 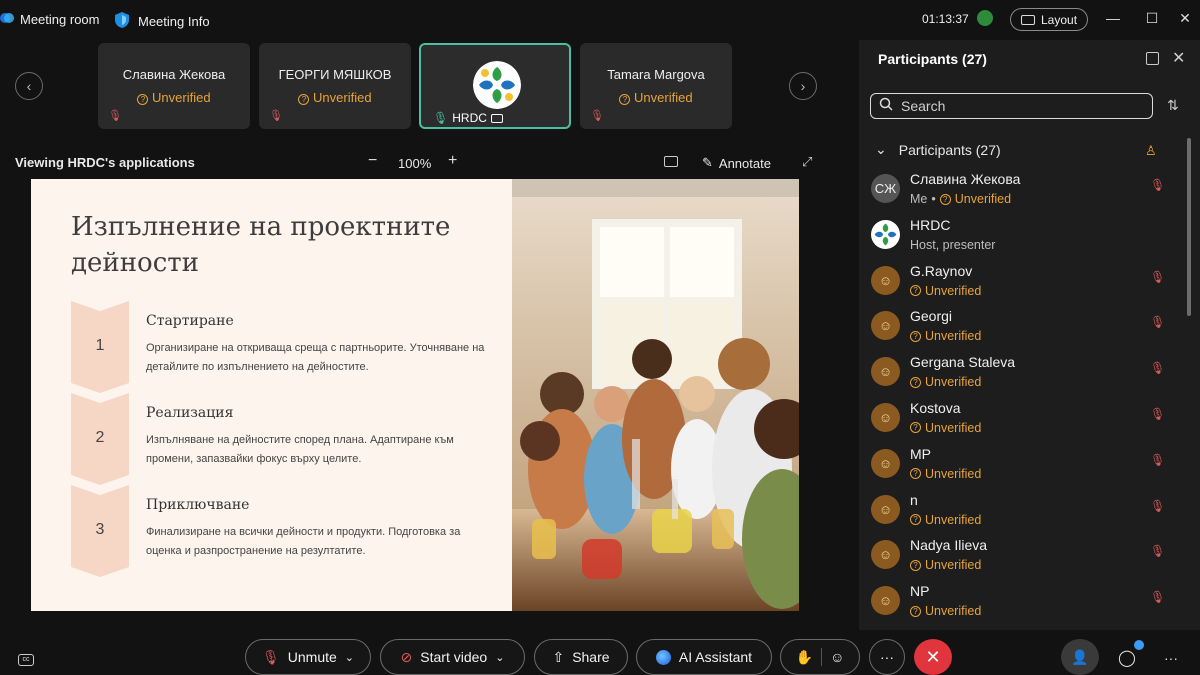 What do you see at coordinates (935, 407) in the screenshot?
I see `participant-name: Kostova` at bounding box center [935, 407].